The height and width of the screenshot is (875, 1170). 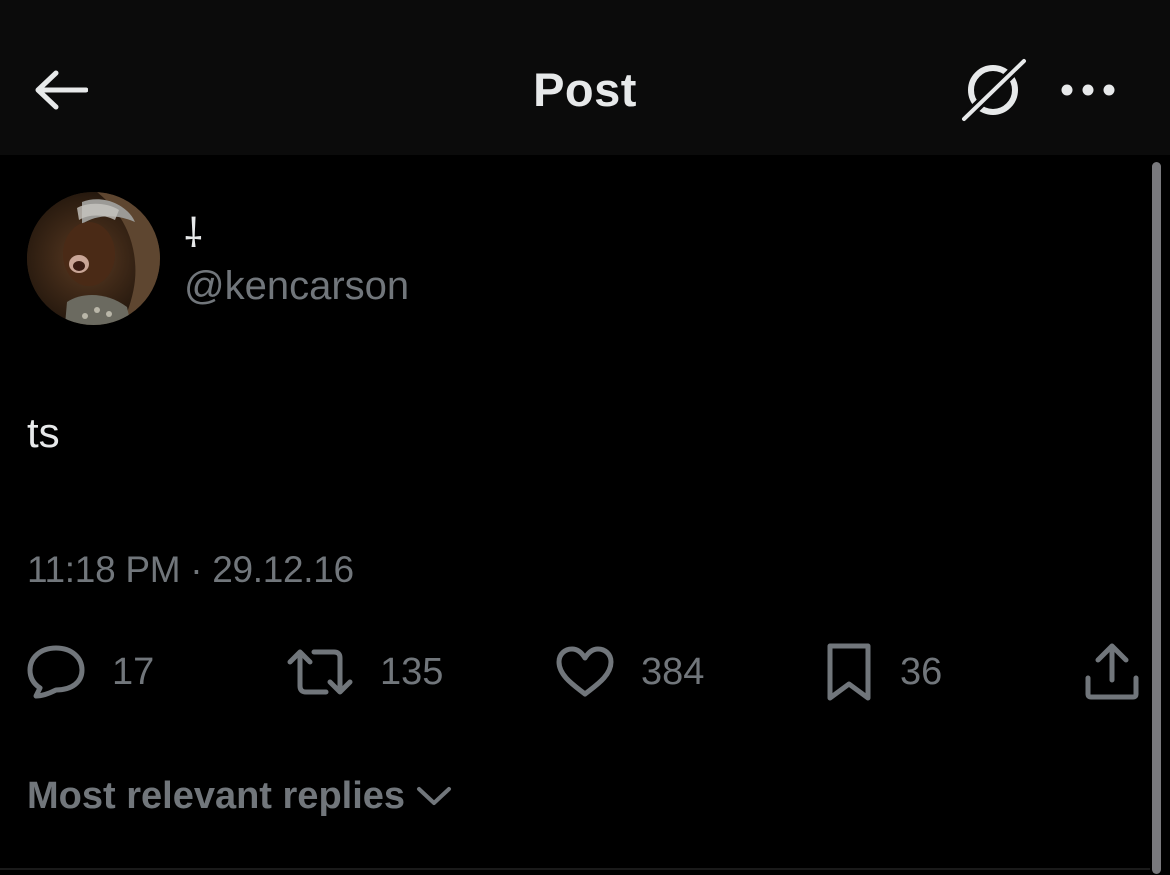 What do you see at coordinates (575, 869) in the screenshot?
I see `divider` at bounding box center [575, 869].